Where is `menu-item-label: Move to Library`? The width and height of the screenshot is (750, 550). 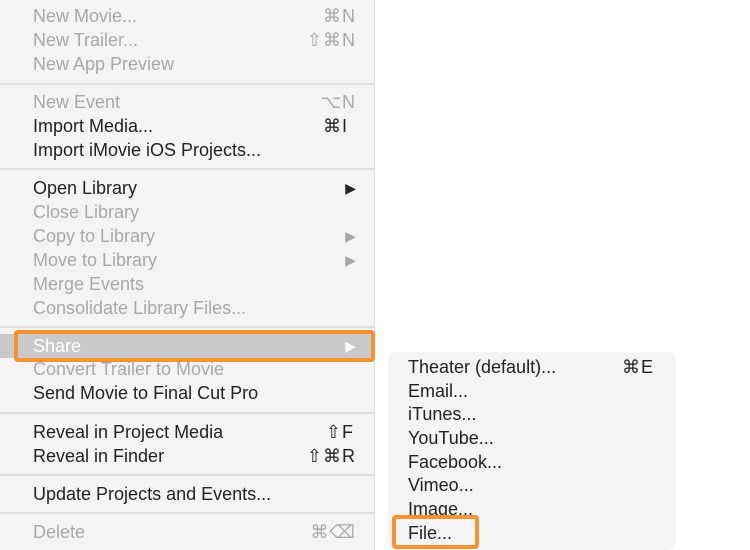 menu-item-label: Move to Library is located at coordinates (95, 260).